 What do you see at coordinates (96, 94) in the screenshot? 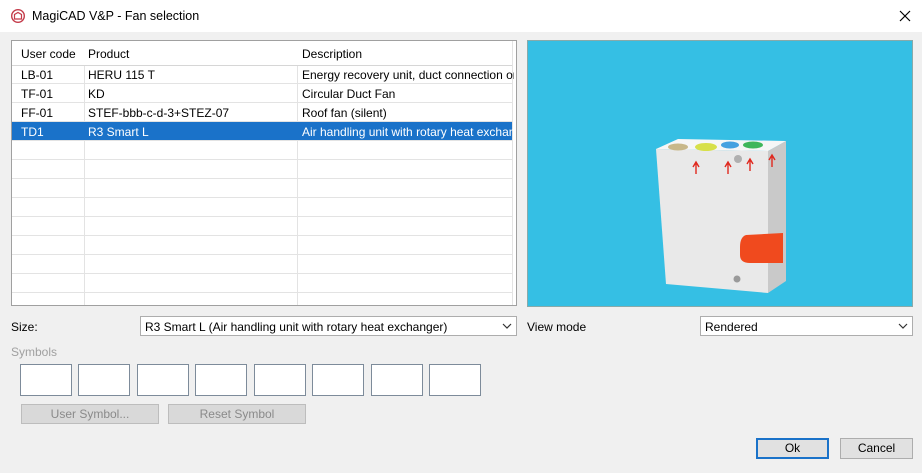
I see `cell-product: KD` at bounding box center [96, 94].